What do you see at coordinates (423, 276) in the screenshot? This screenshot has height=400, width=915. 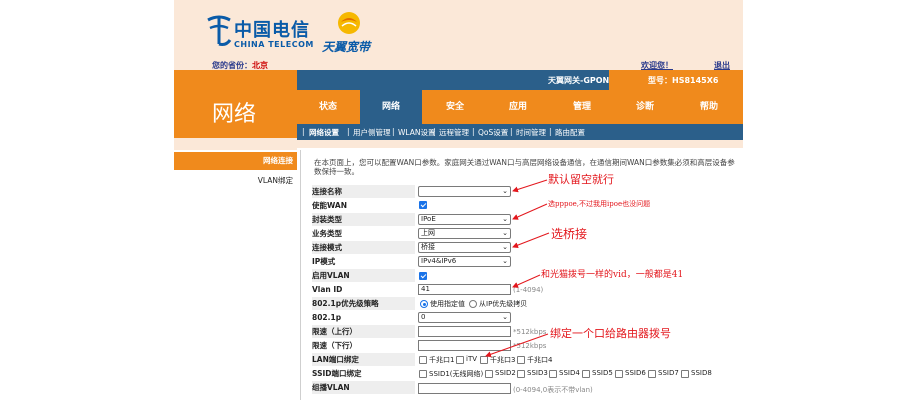 I see `enable-vlan-checkbox` at bounding box center [423, 276].